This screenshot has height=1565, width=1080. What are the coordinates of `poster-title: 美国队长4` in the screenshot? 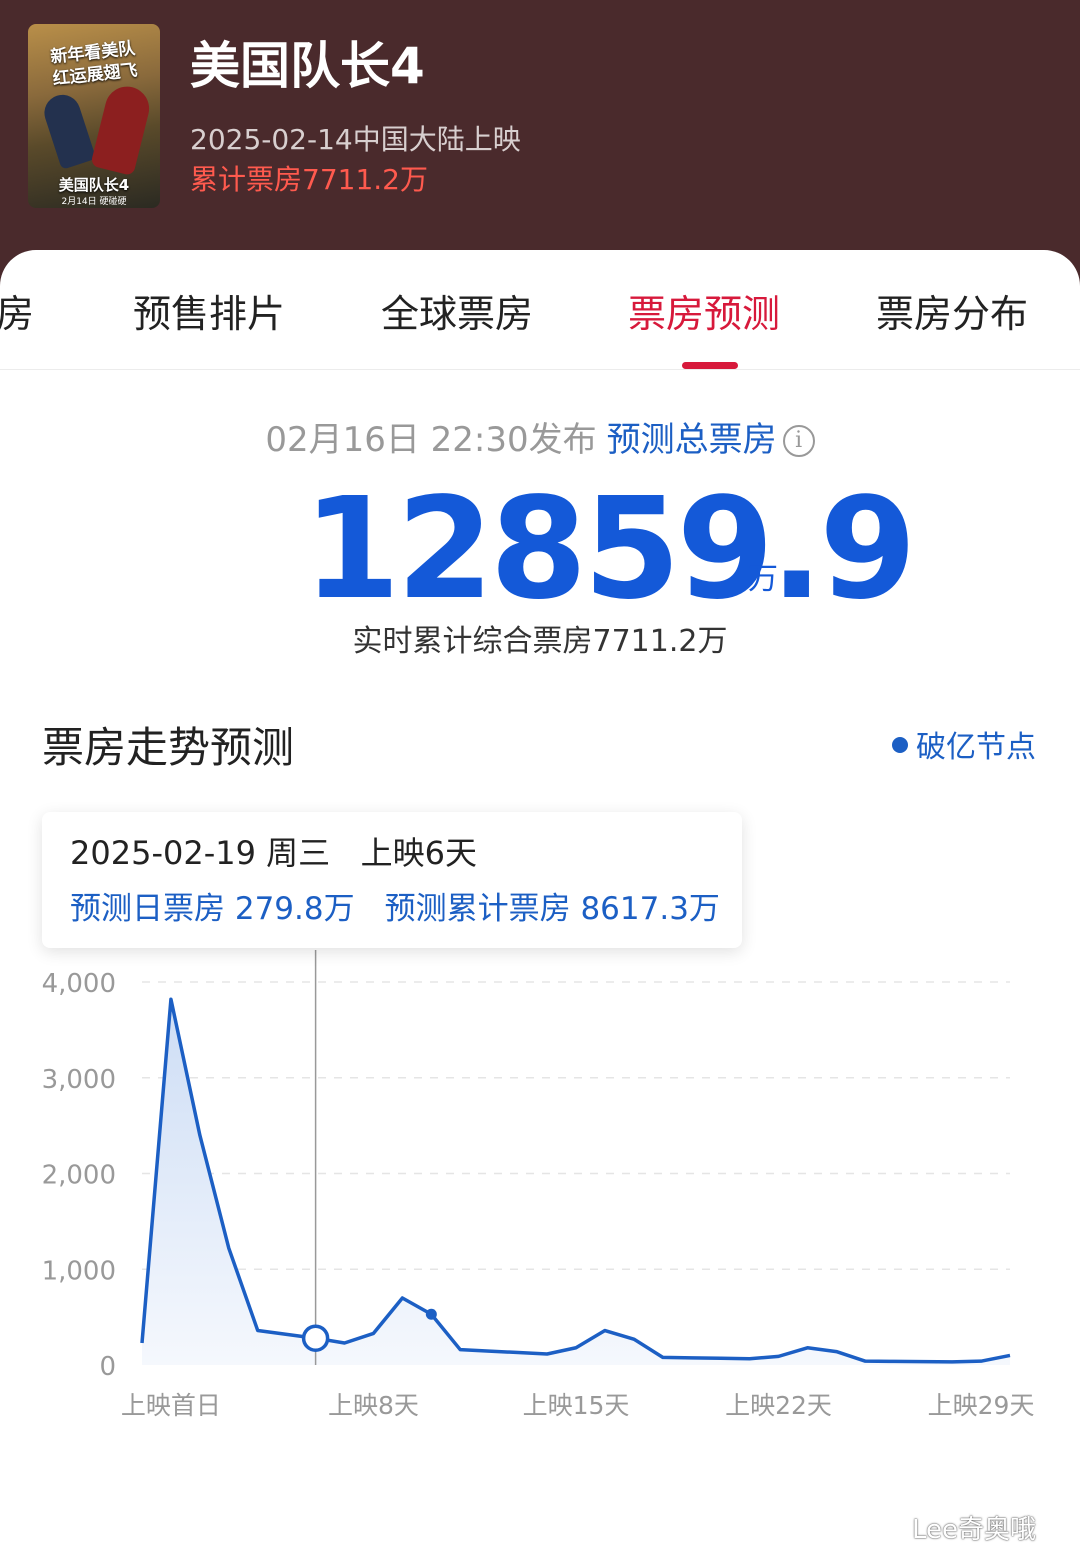 It's located at (94, 185).